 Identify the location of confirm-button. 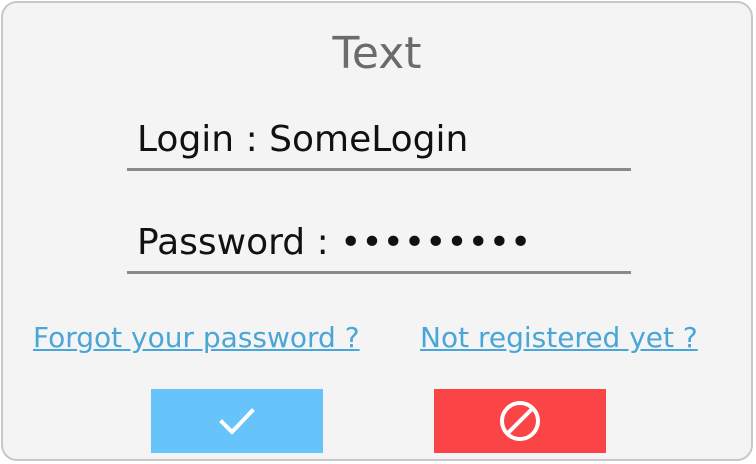
(237, 421).